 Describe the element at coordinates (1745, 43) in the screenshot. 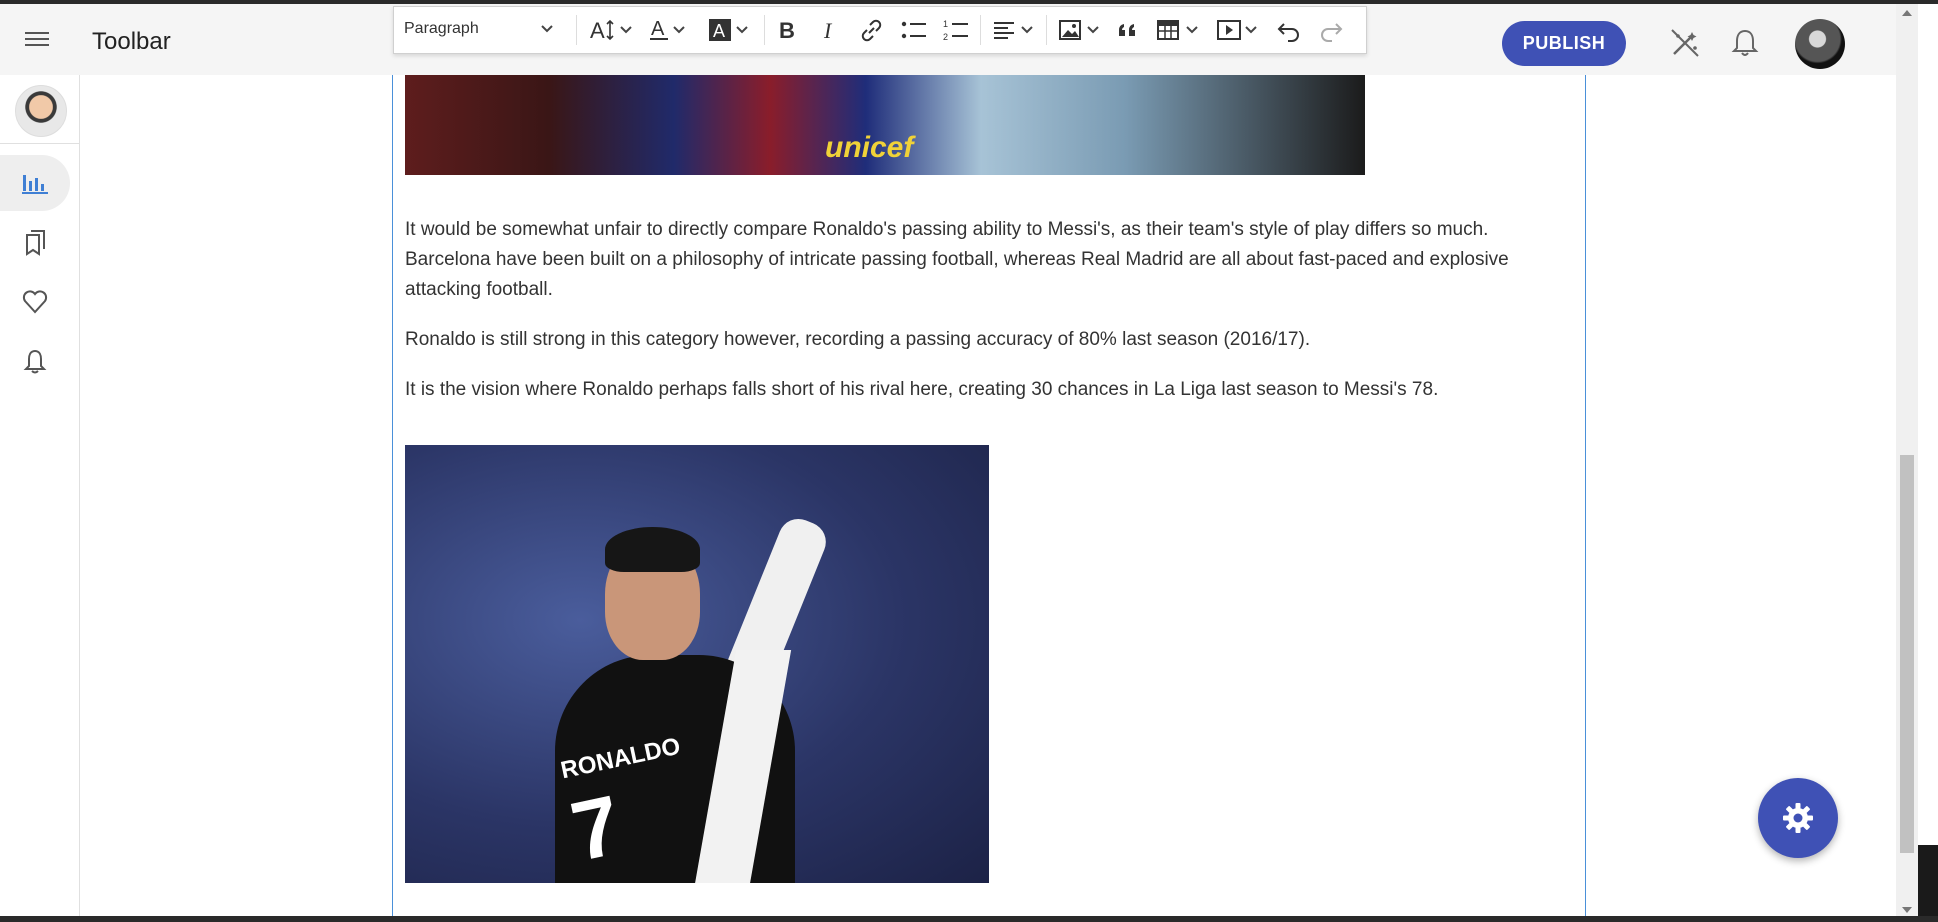

I see `notifications-bell-icon` at that location.